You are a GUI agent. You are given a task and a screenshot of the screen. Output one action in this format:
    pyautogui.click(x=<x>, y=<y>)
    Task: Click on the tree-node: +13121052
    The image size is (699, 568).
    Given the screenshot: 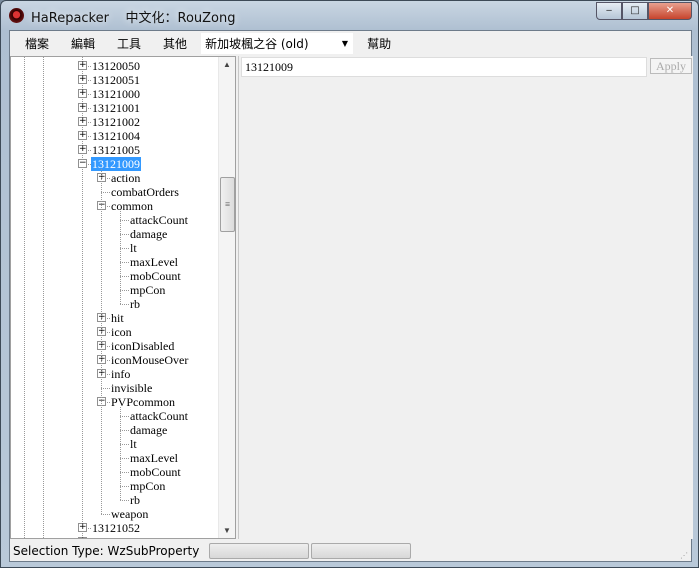 What is the action you would take?
    pyautogui.click(x=113, y=528)
    